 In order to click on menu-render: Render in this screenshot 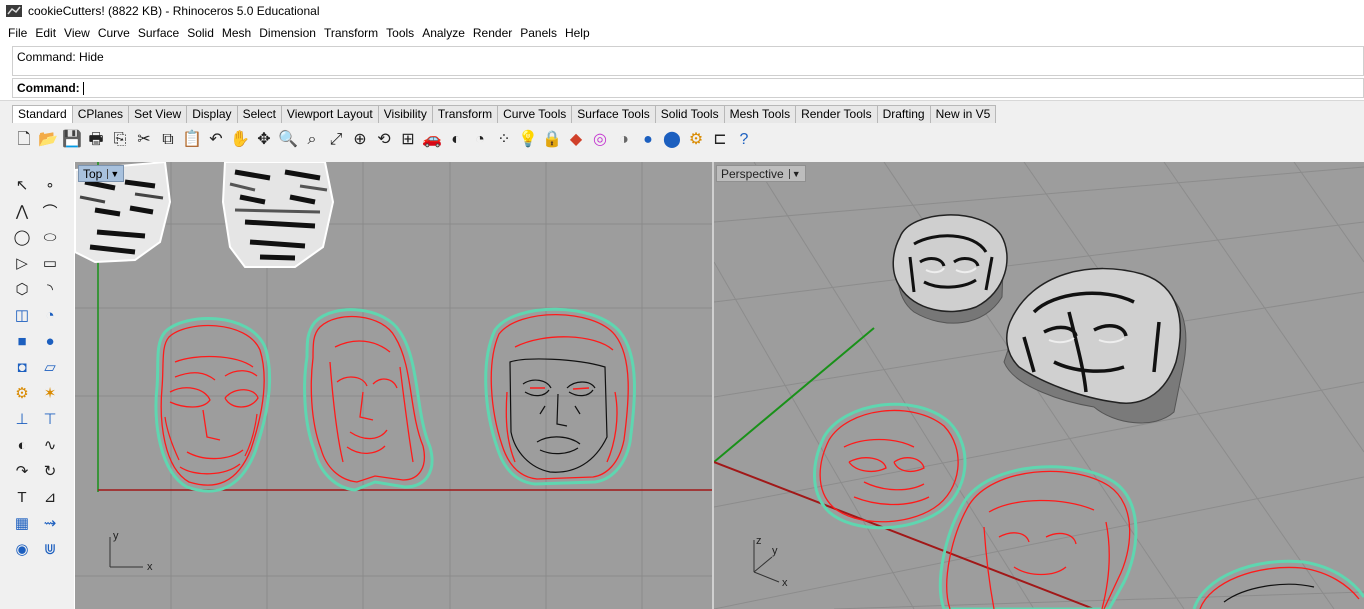, I will do `click(492, 33)`.